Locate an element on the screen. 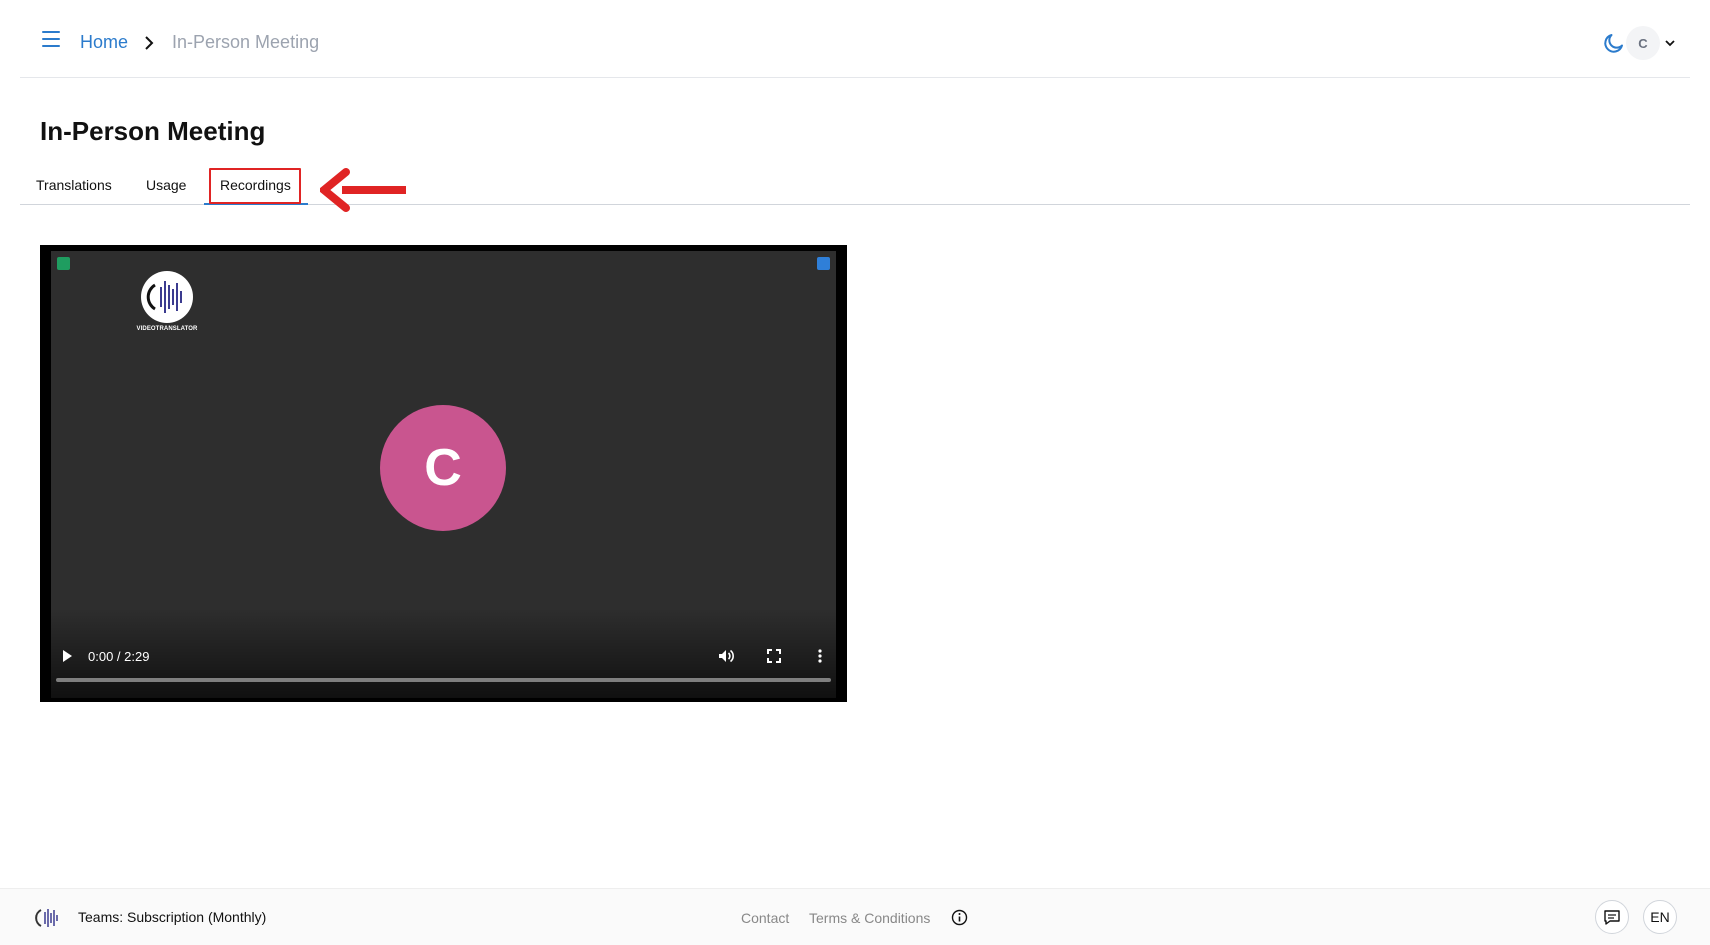 Image resolution: width=1710 pixels, height=945 pixels. avatar: C is located at coordinates (1643, 43).